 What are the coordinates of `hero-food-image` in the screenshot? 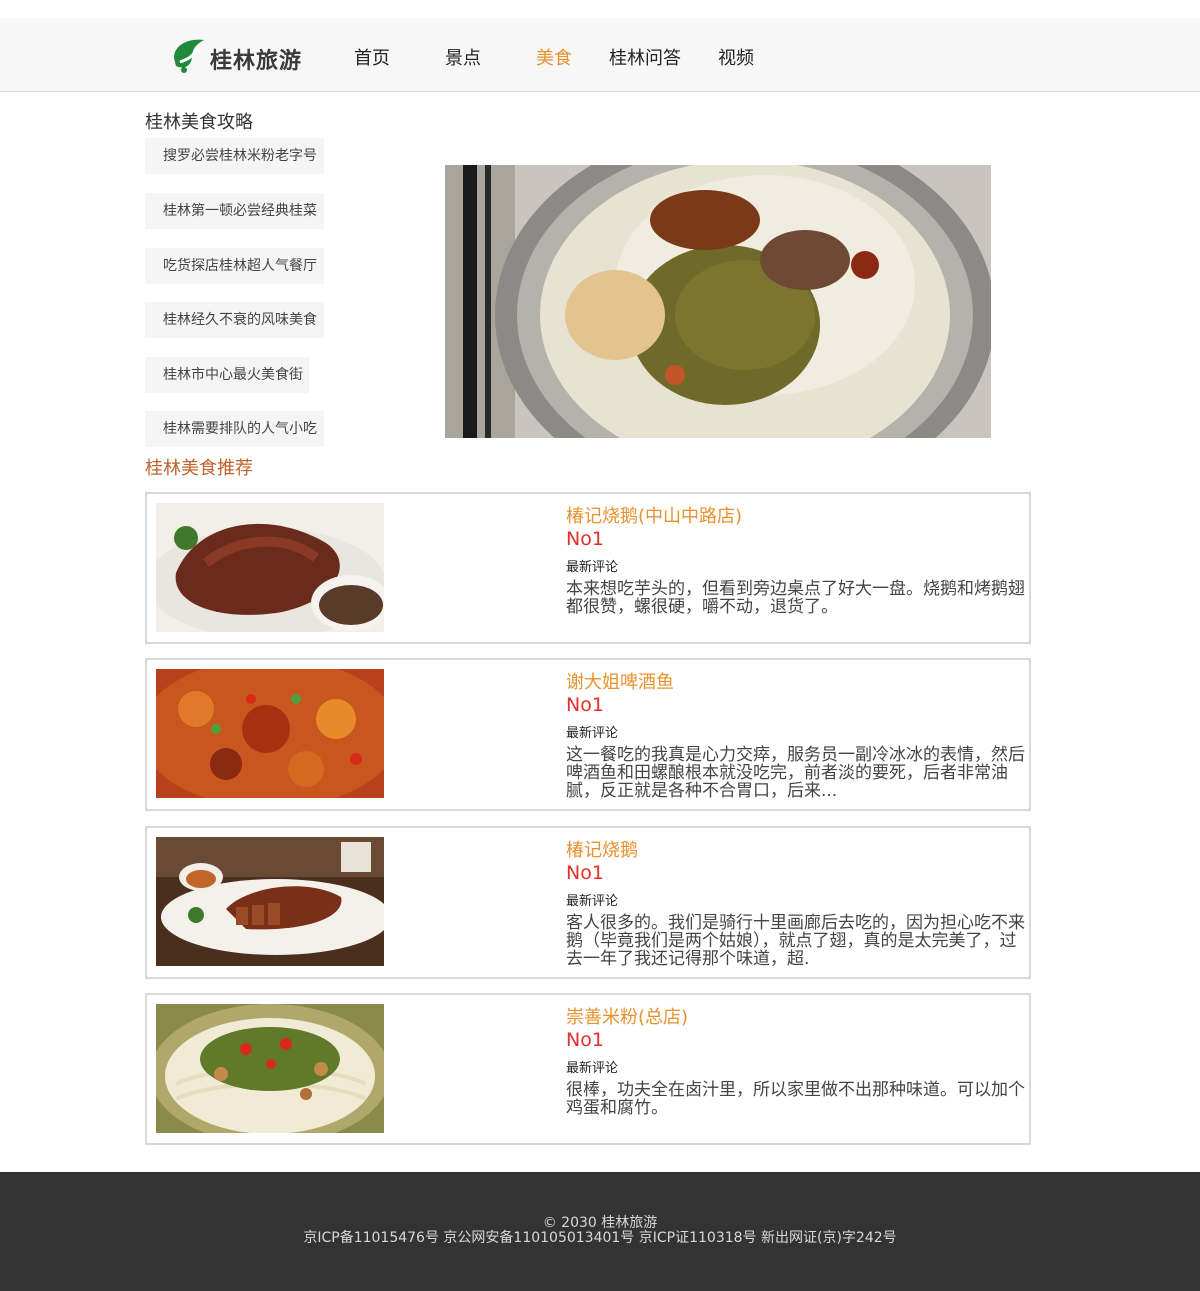 It's located at (718, 301).